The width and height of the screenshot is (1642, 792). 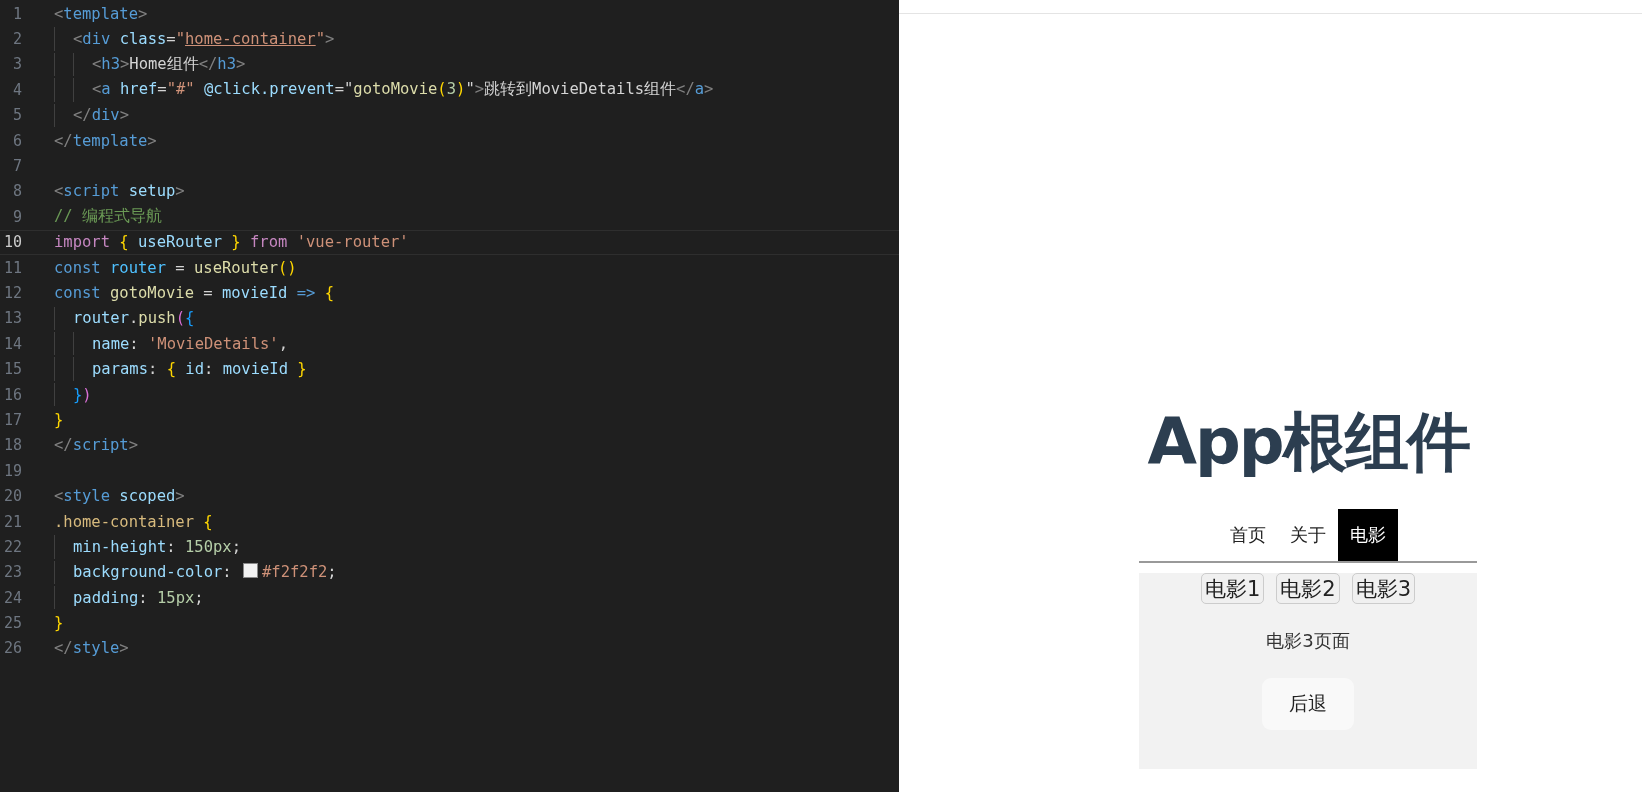 I want to click on code-text: </script>, so click(x=96, y=445).